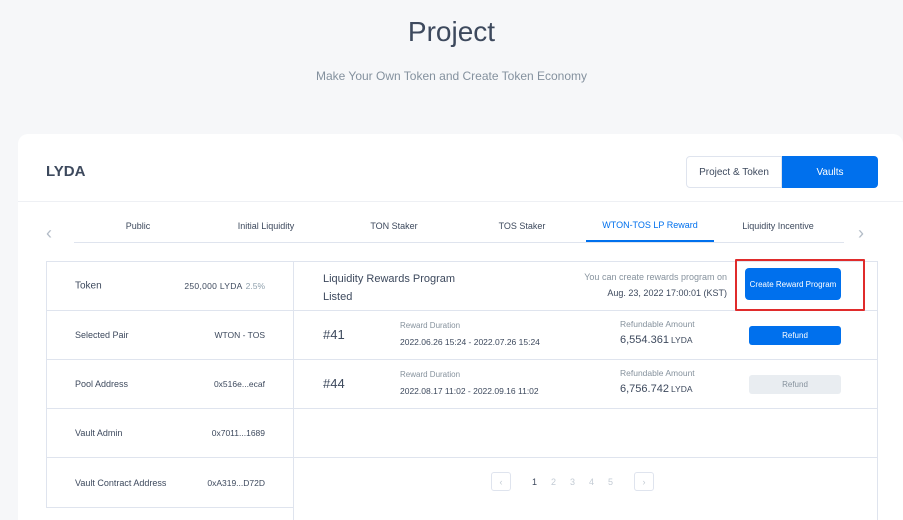  Describe the element at coordinates (170, 286) in the screenshot. I see `token-row: Token 250,000 LYDA 2.5%` at that location.